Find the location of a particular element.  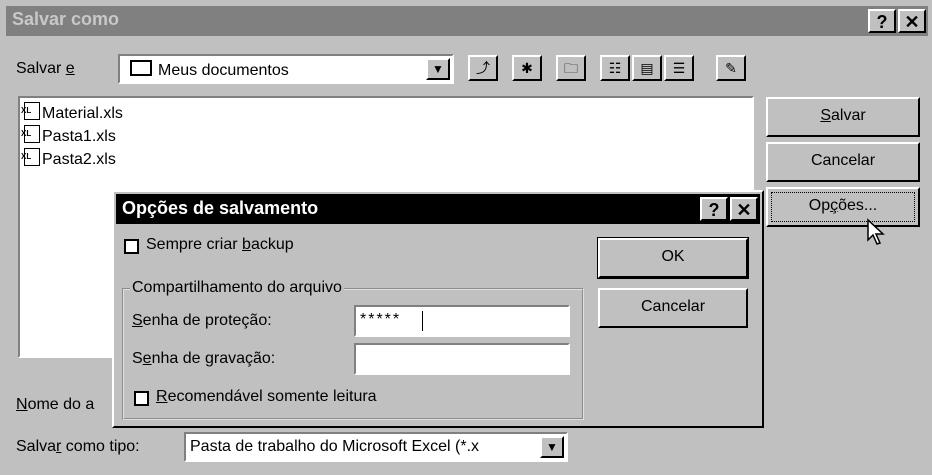

list-item: Pasta2.xls is located at coordinates (72, 158).